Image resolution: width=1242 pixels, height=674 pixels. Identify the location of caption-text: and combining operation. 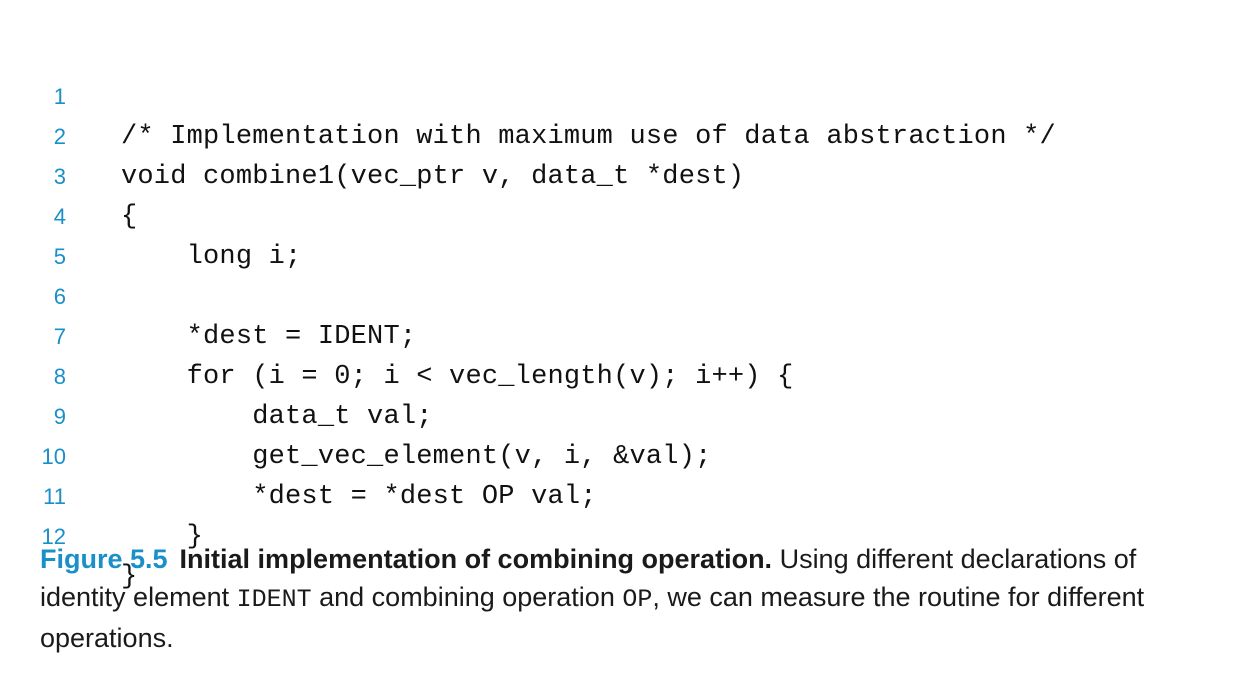
(467, 597).